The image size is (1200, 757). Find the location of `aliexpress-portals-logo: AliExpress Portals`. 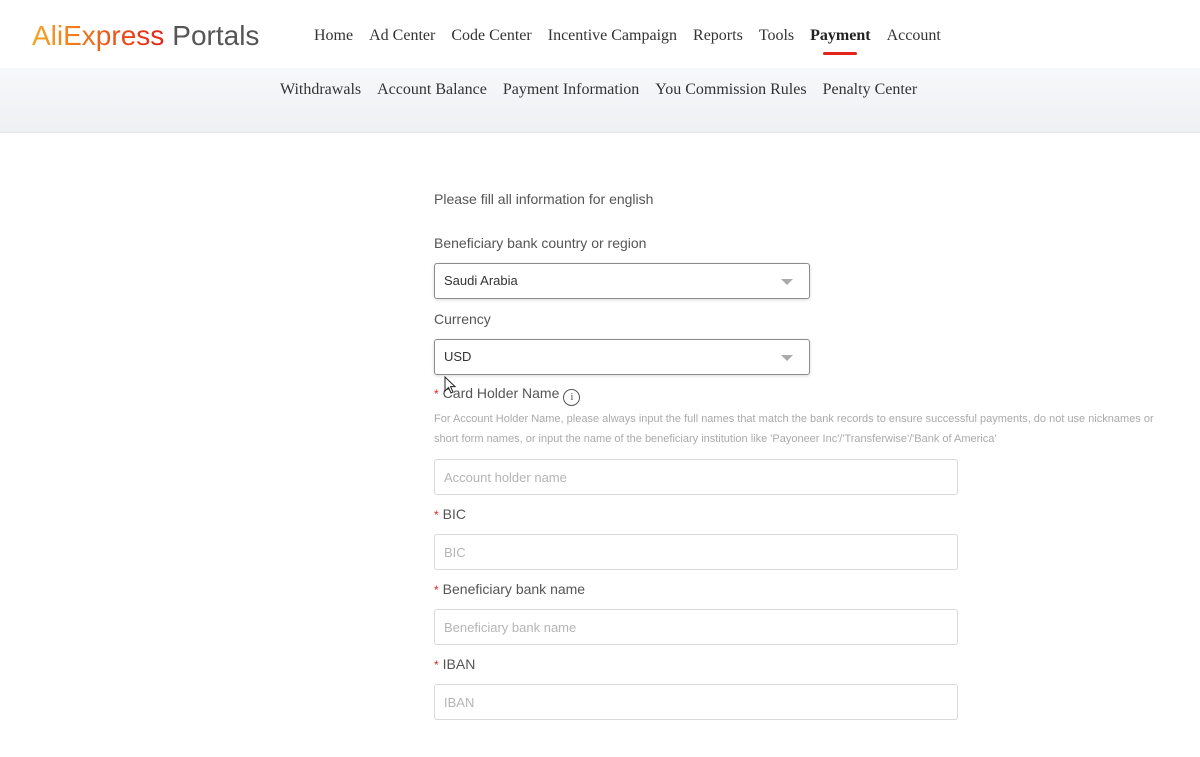

aliexpress-portals-logo: AliExpress Portals is located at coordinates (145, 36).